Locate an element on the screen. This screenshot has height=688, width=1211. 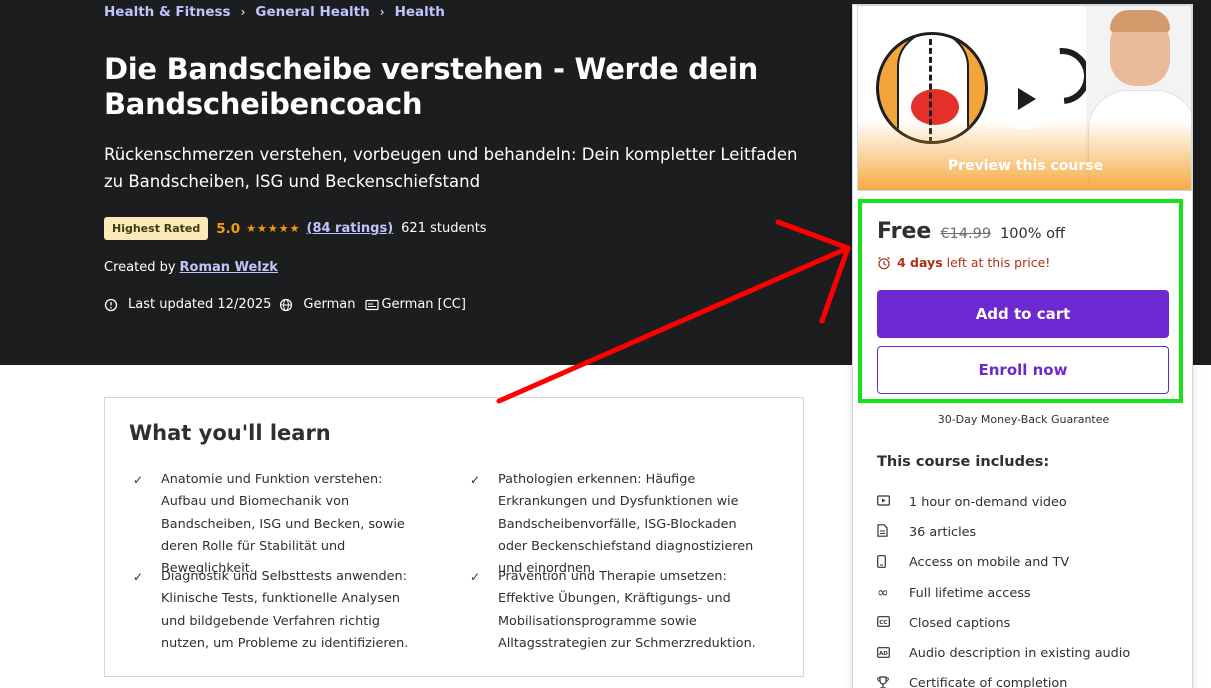
course-preview-video: Preview this course is located at coordinates (1024, 98).